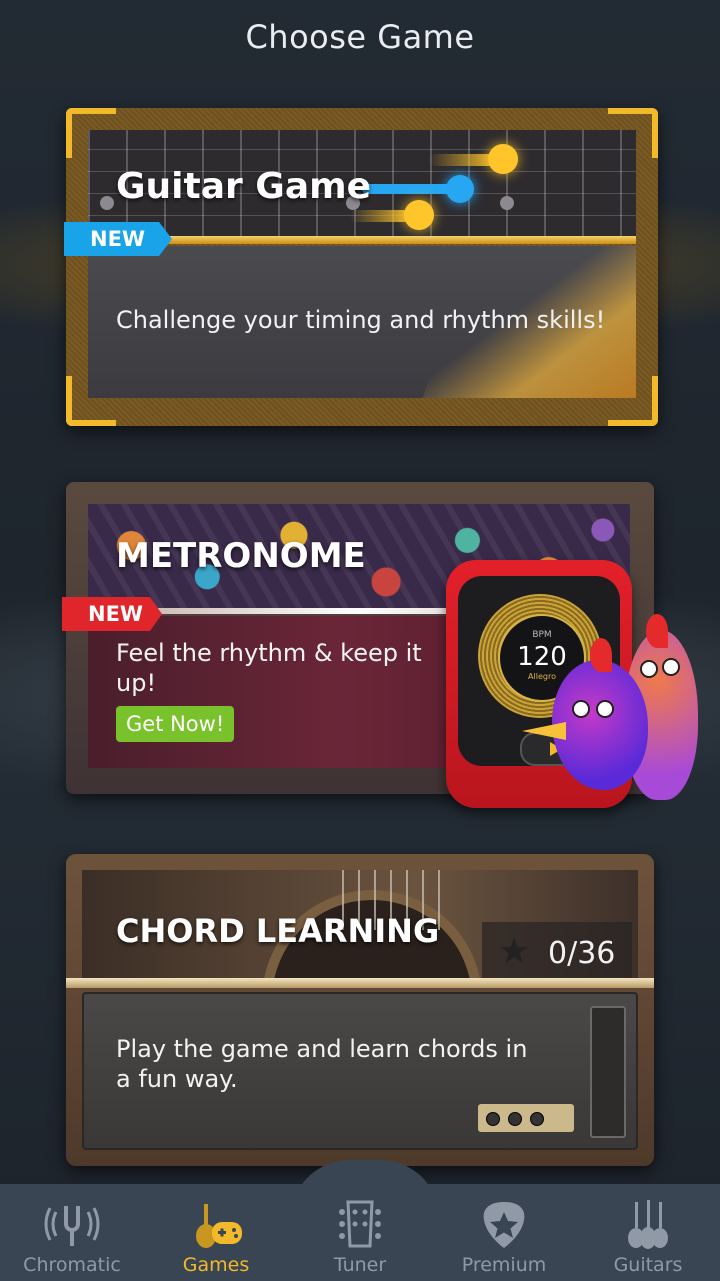 The image size is (720, 1281). Describe the element at coordinates (648, 1265) in the screenshot. I see `nav-label: Guitars` at that location.